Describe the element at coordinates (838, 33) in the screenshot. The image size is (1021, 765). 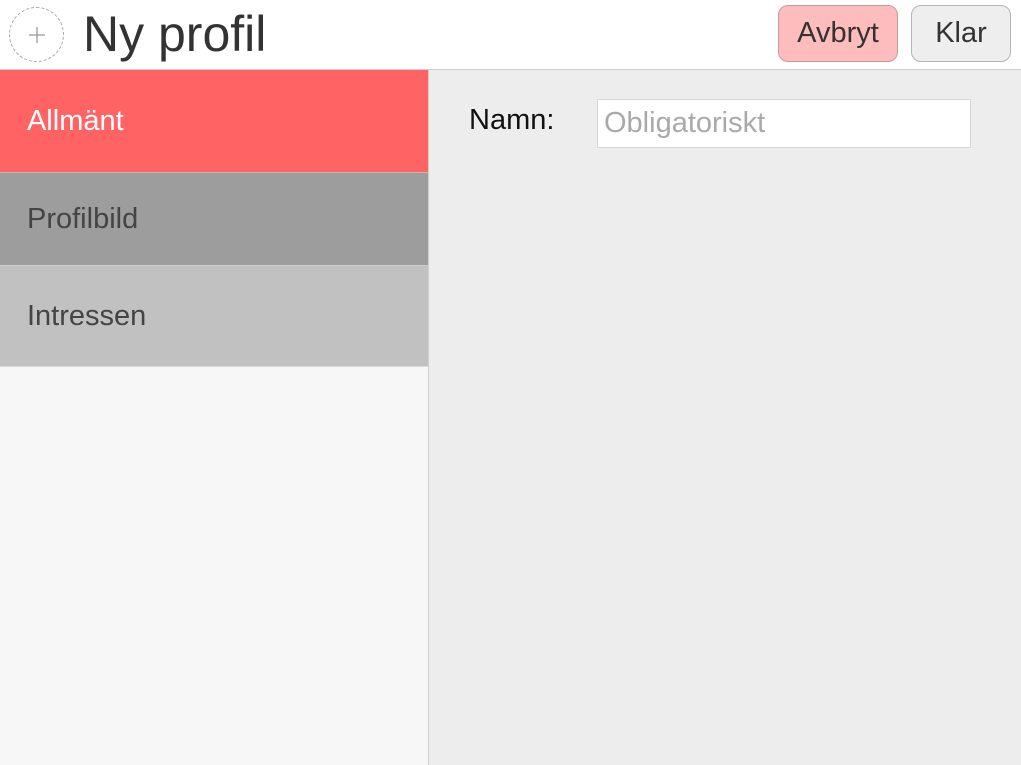
I see `cancel-button: Avbryt` at that location.